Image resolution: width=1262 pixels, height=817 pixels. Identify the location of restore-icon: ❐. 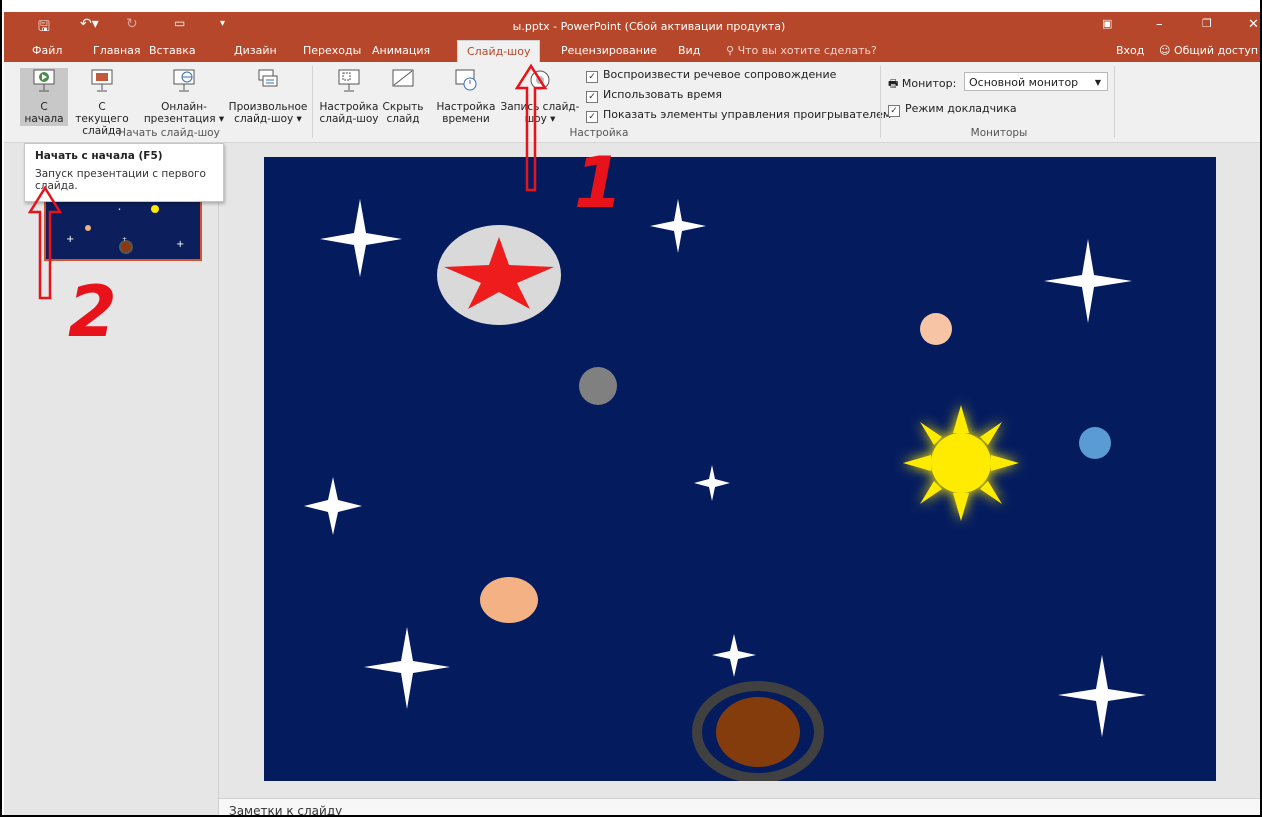
(1207, 23).